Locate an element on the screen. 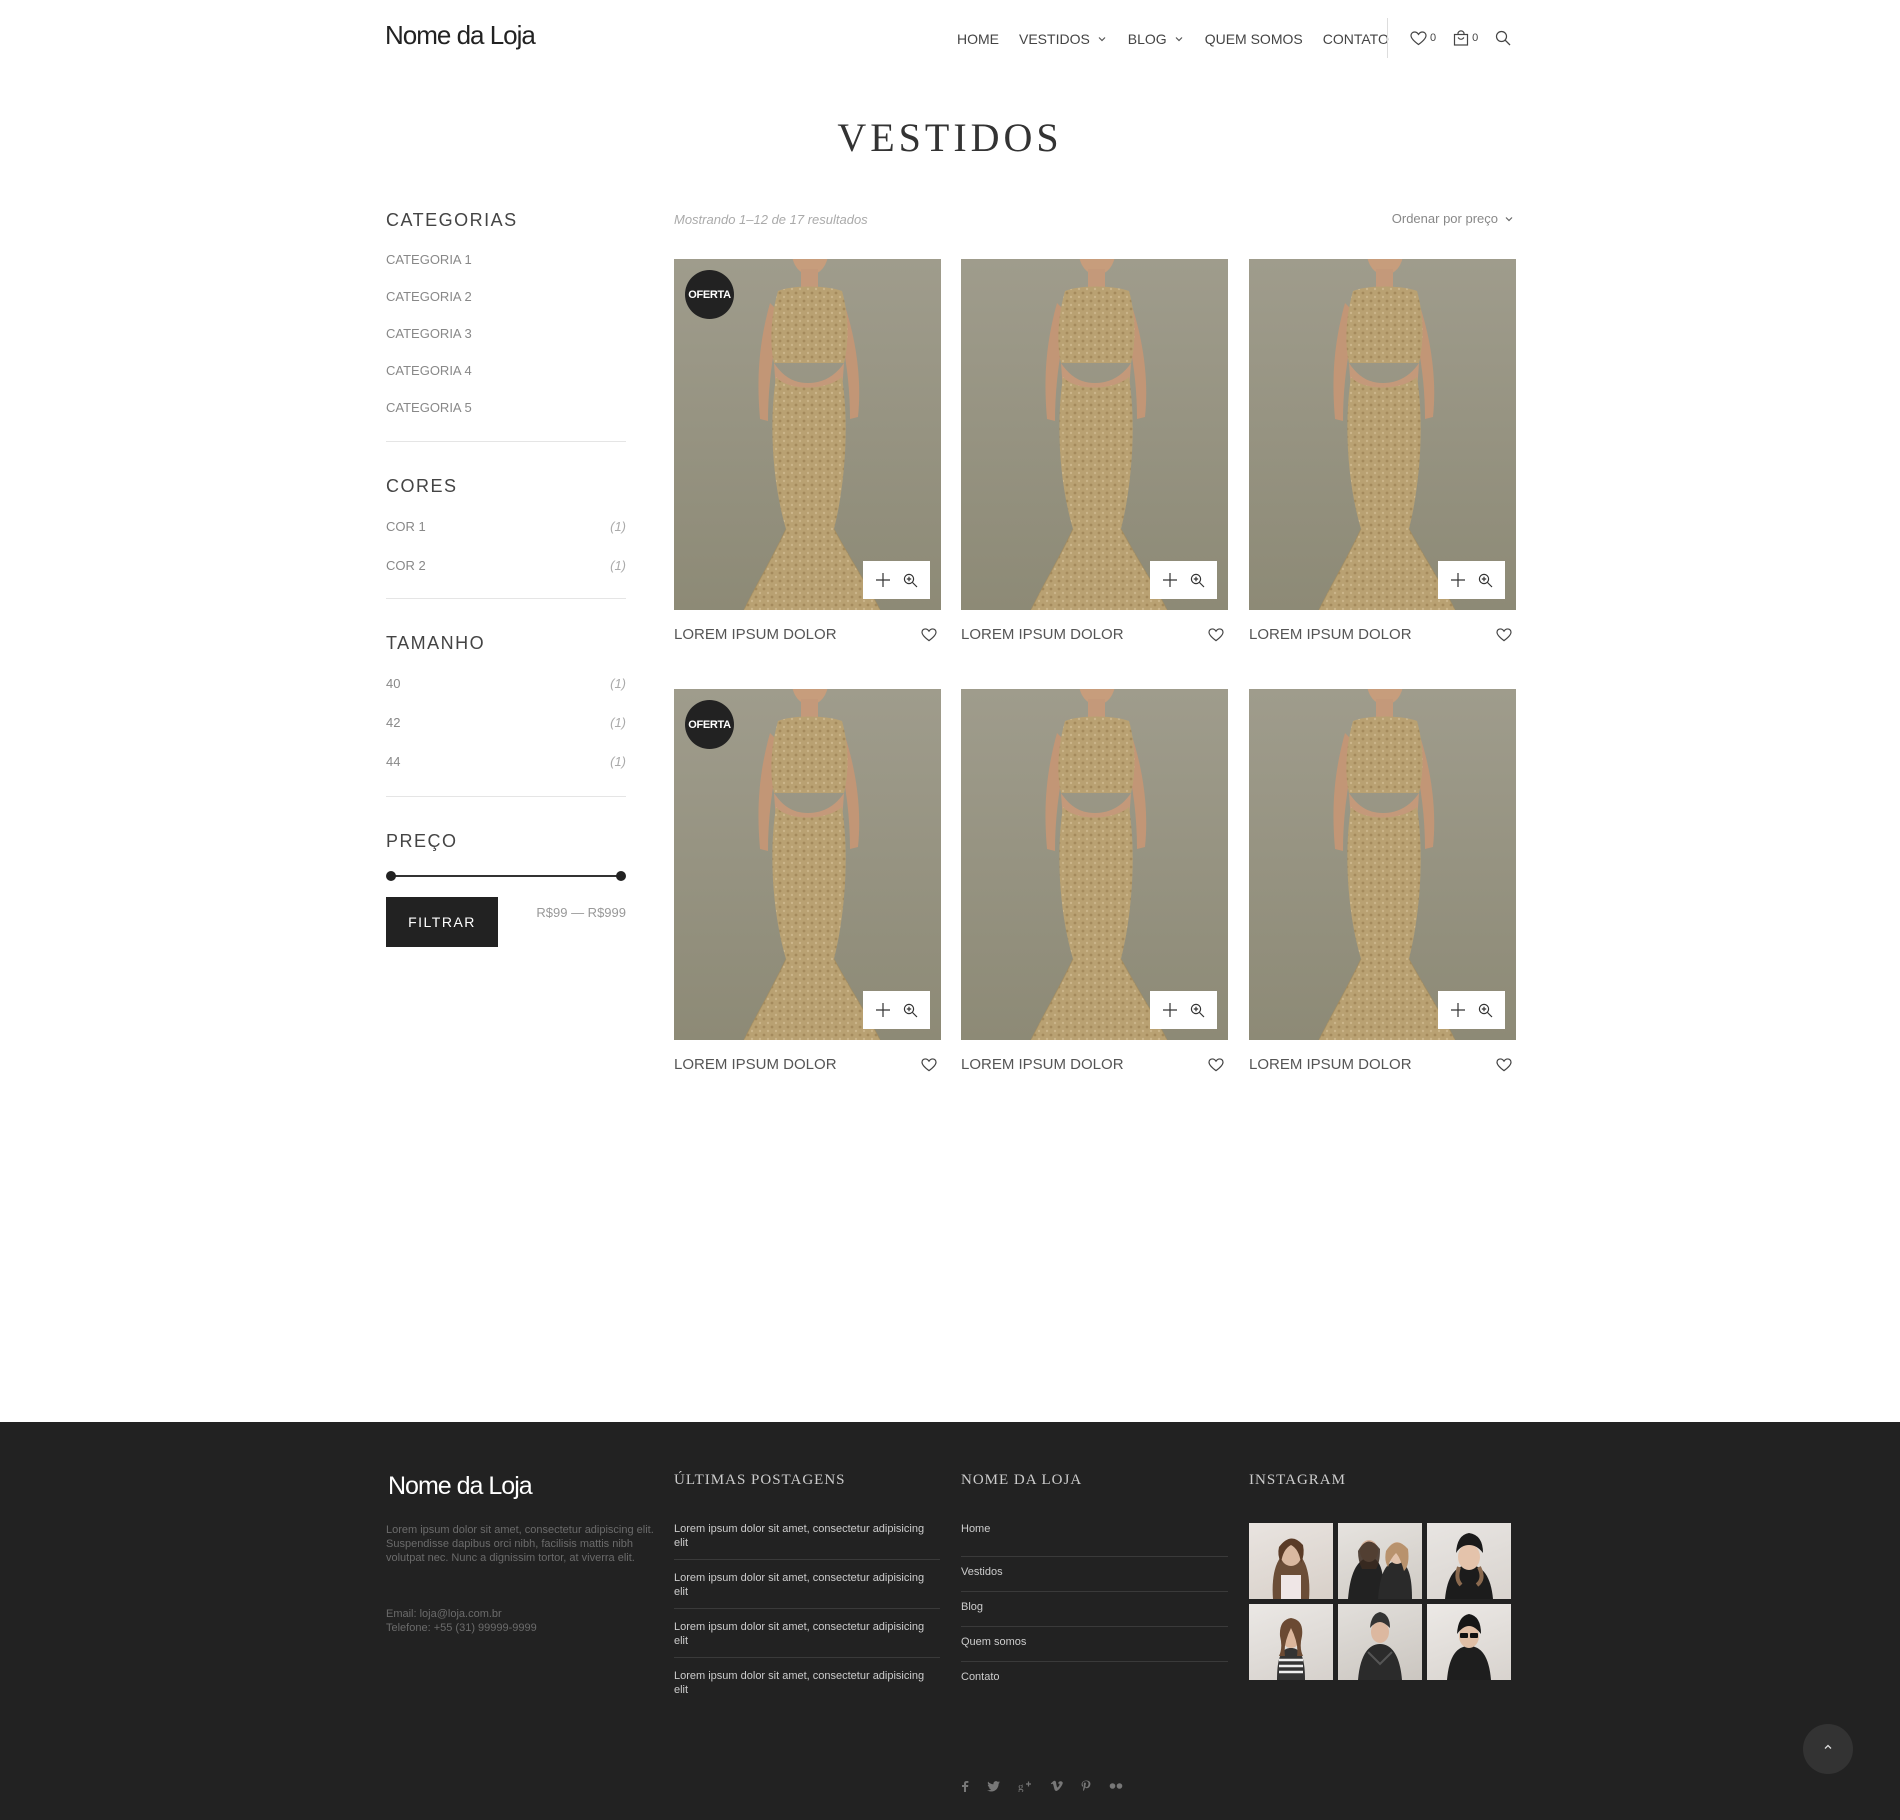 The image size is (1900, 1820). category-link: CATEGORIA 5 is located at coordinates (506, 407).